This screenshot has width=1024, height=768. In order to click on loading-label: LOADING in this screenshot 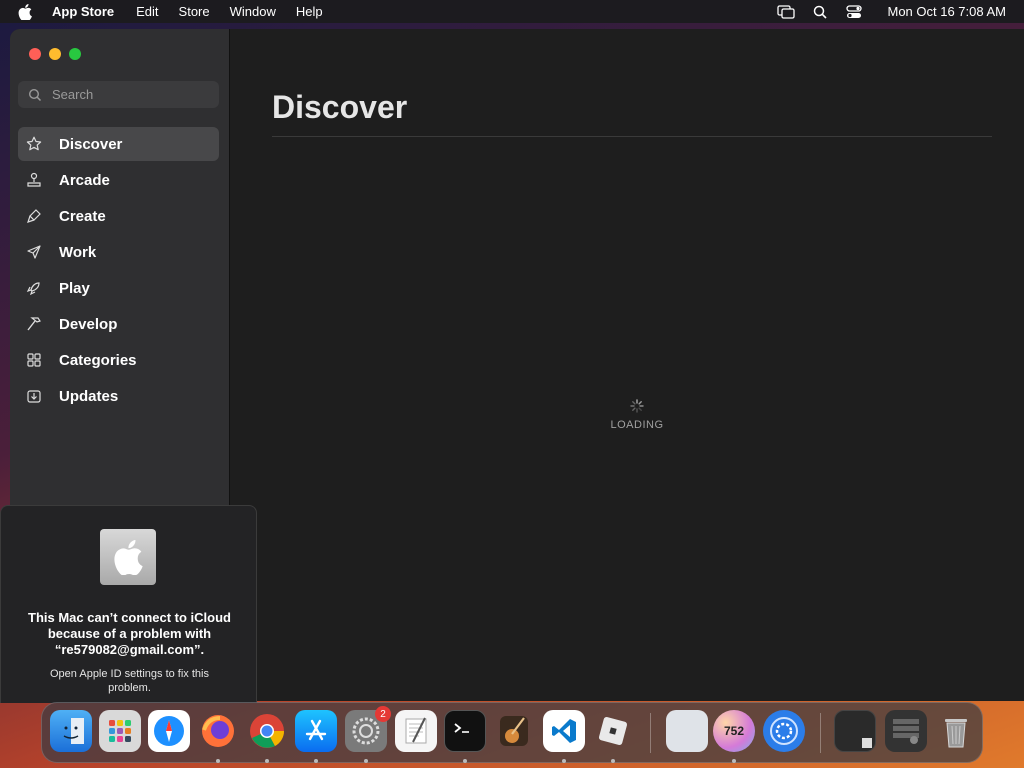, I will do `click(637, 425)`.